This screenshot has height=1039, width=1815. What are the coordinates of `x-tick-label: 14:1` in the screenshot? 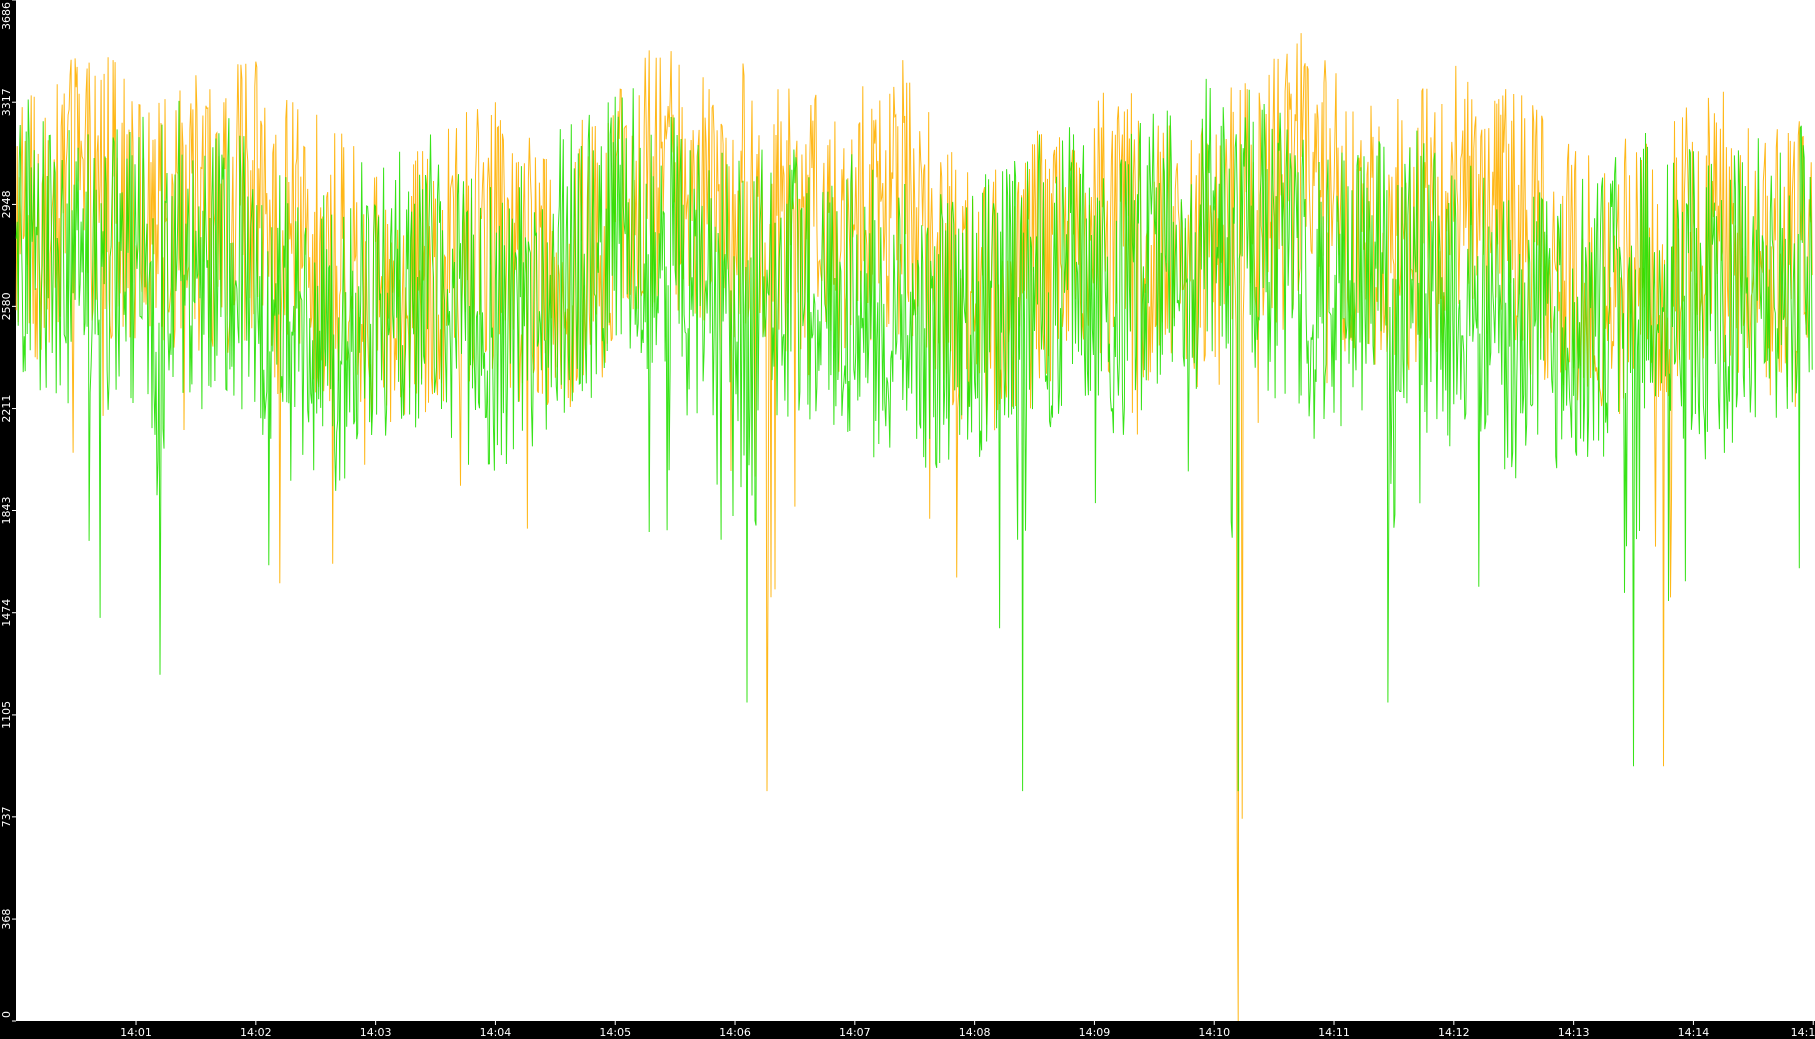 It's located at (1803, 1032).